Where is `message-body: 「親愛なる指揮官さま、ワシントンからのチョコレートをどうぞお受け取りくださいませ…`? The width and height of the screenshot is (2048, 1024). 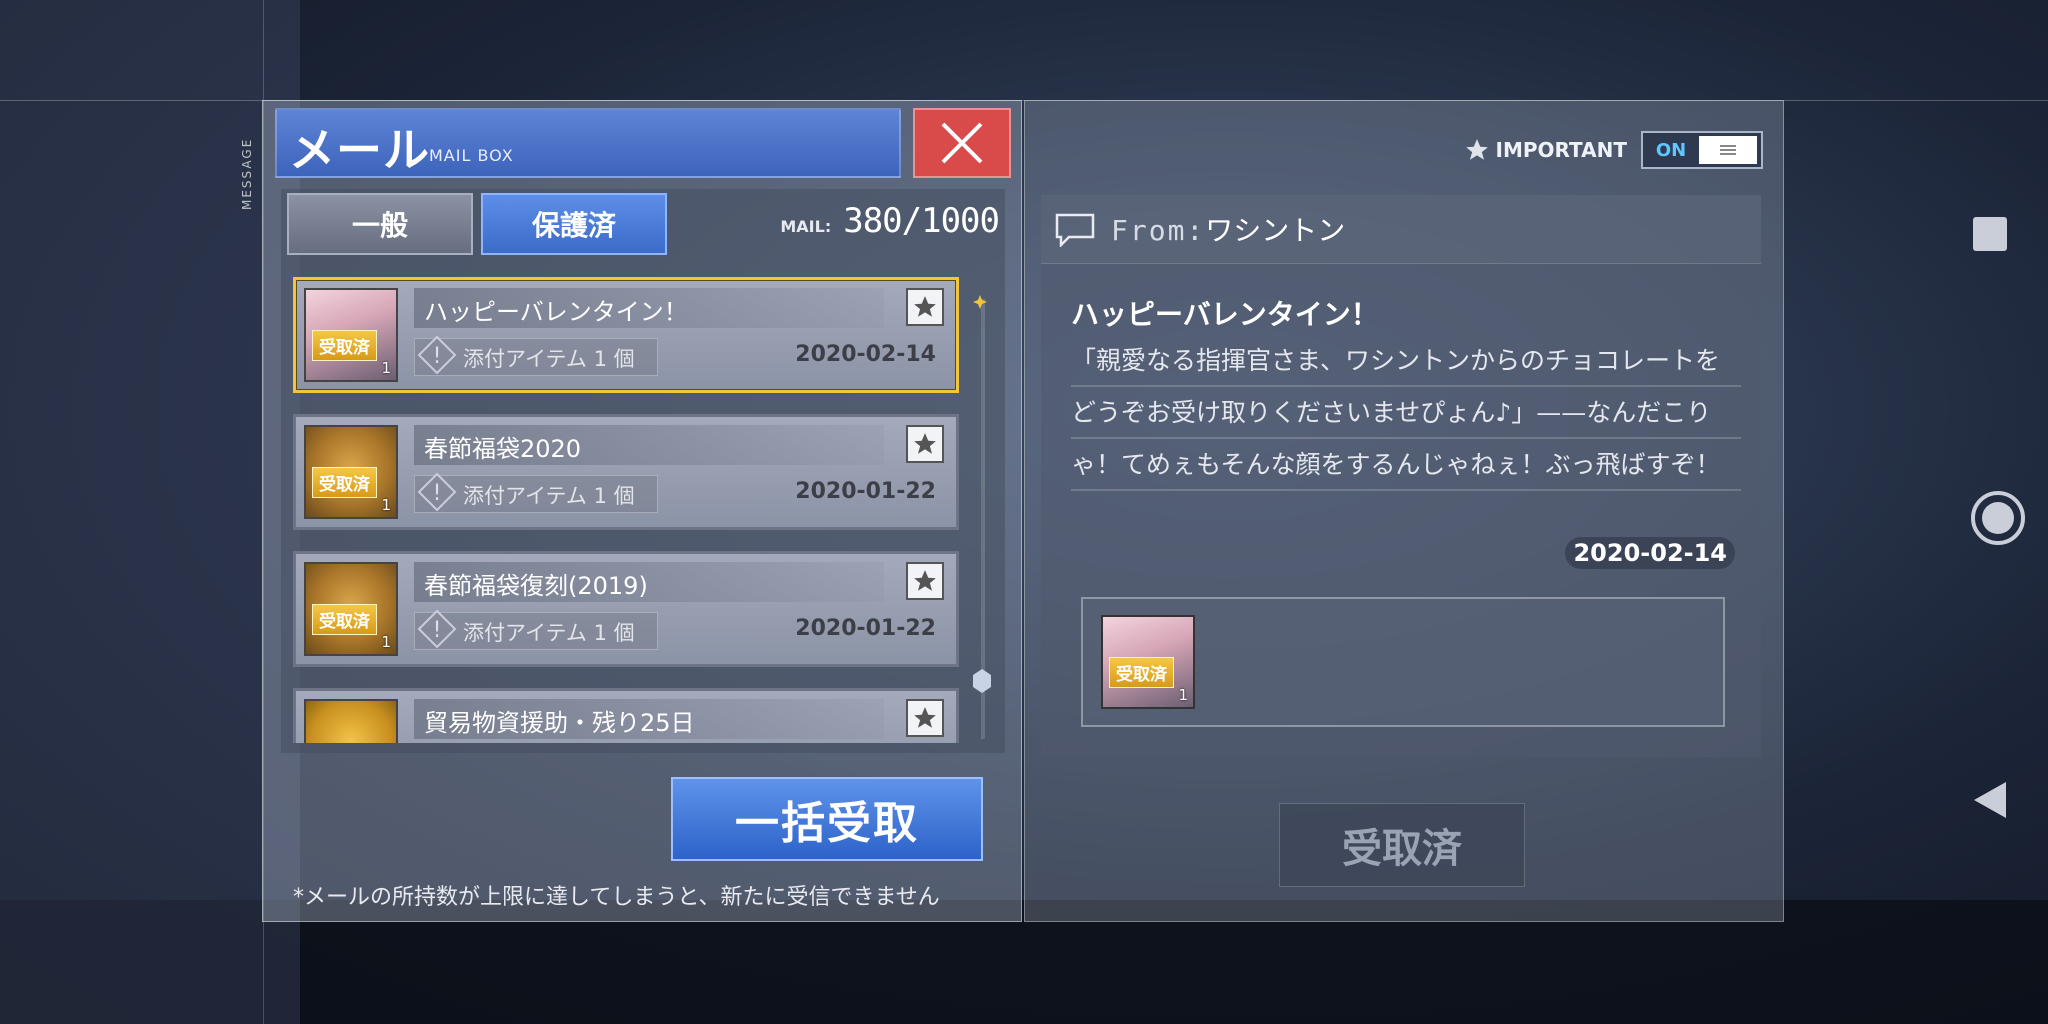 message-body: 「親愛なる指揮官さま、ワシントンからのチョコレートをどうぞお受け取りくださいませ… is located at coordinates (1406, 413).